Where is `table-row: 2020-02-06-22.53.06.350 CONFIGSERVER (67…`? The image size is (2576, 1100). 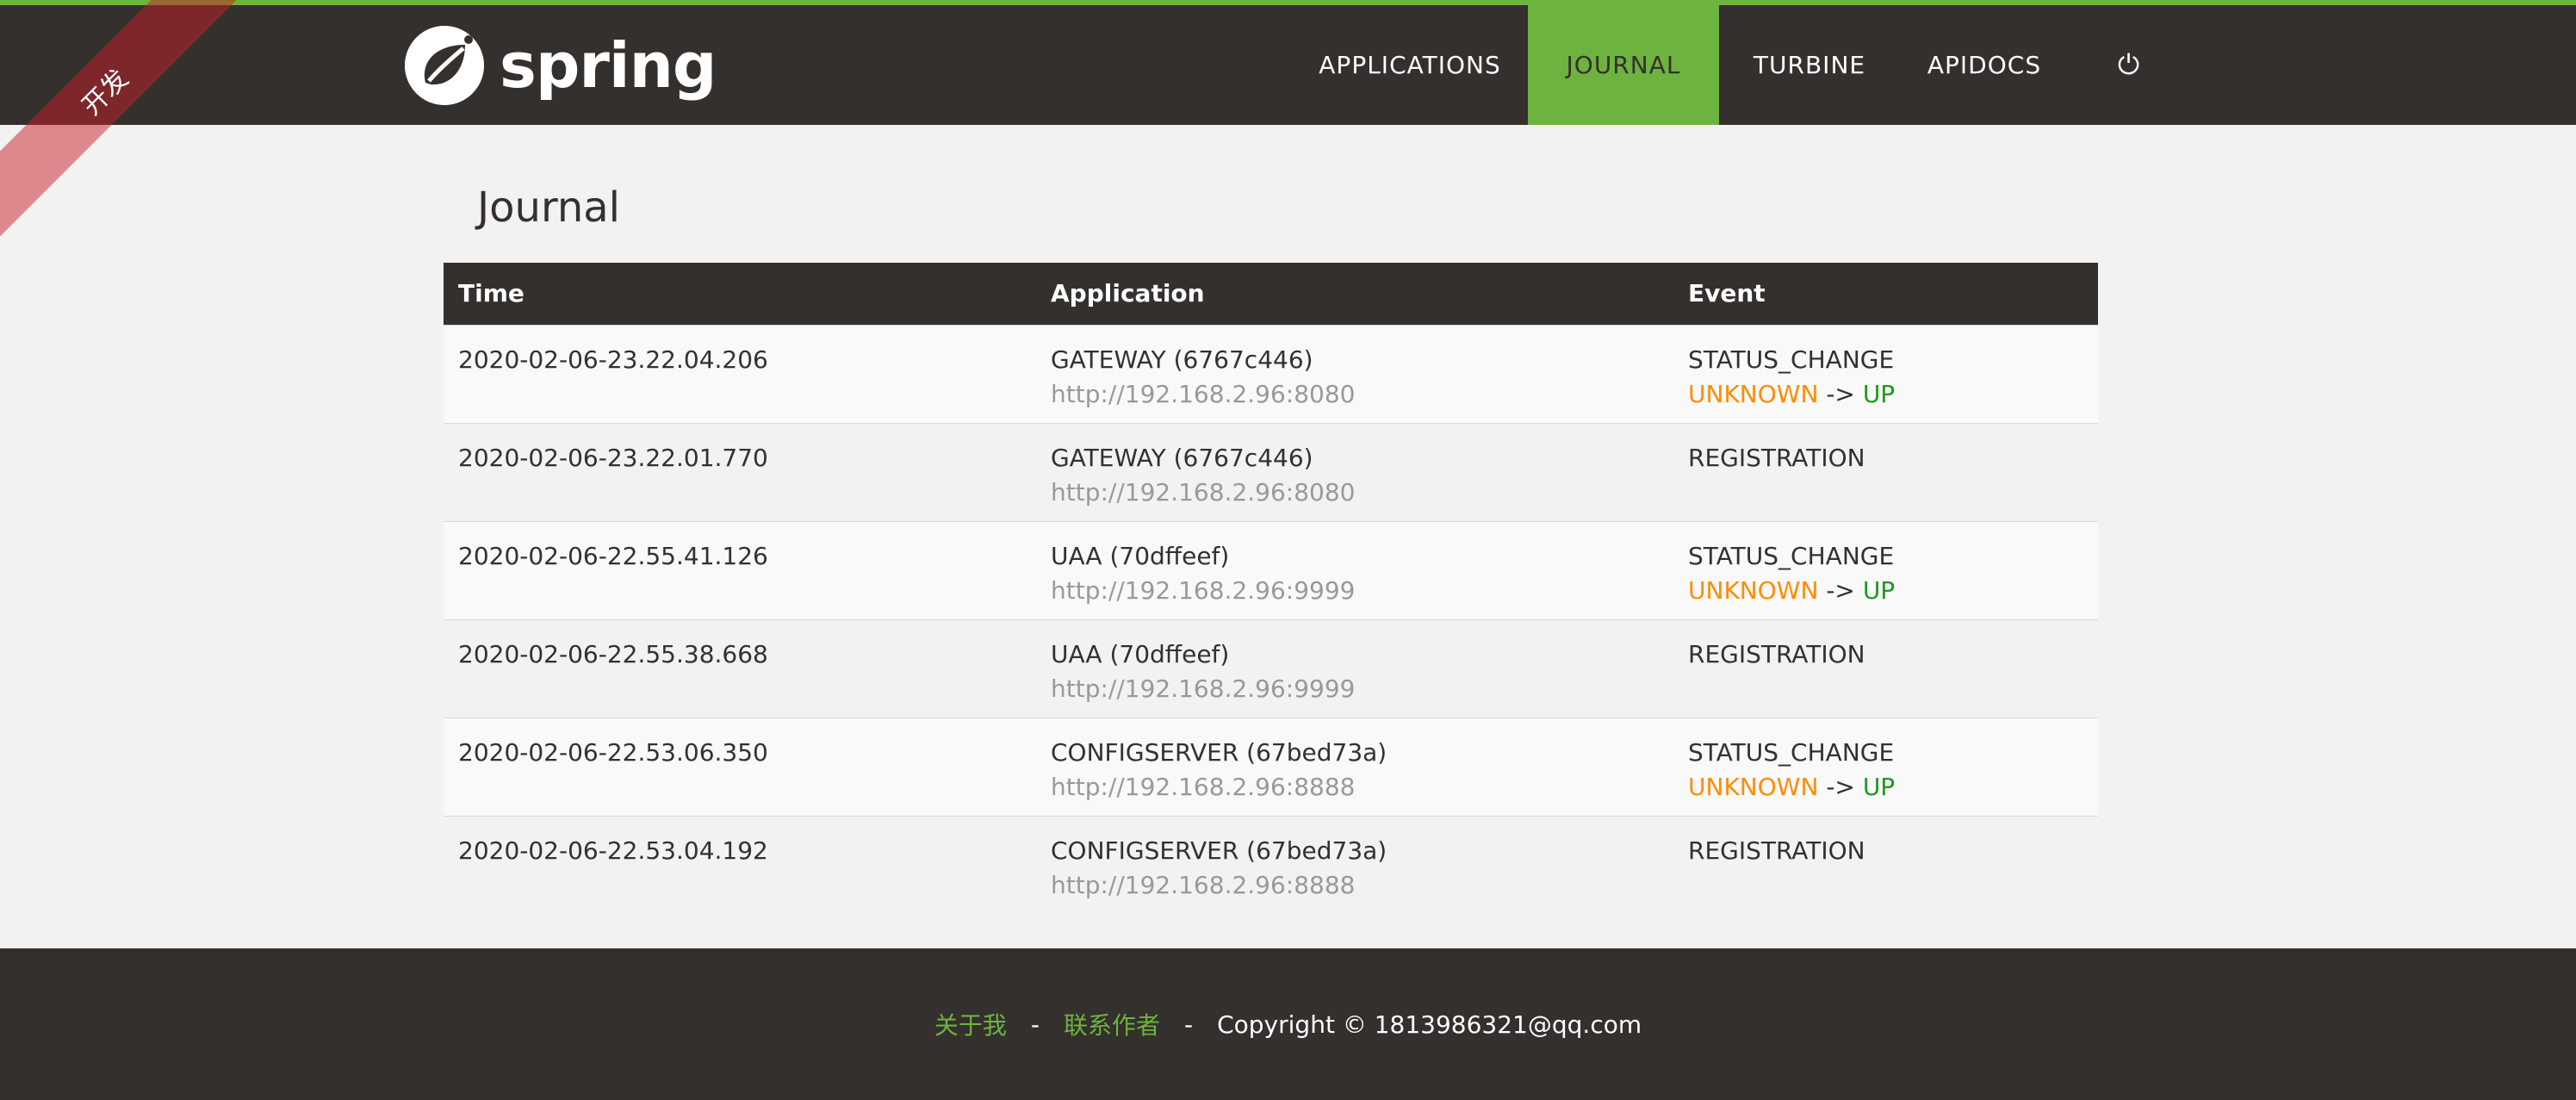
table-row: 2020-02-06-22.53.06.350 CONFIGSERVER (67… is located at coordinates (1271, 766).